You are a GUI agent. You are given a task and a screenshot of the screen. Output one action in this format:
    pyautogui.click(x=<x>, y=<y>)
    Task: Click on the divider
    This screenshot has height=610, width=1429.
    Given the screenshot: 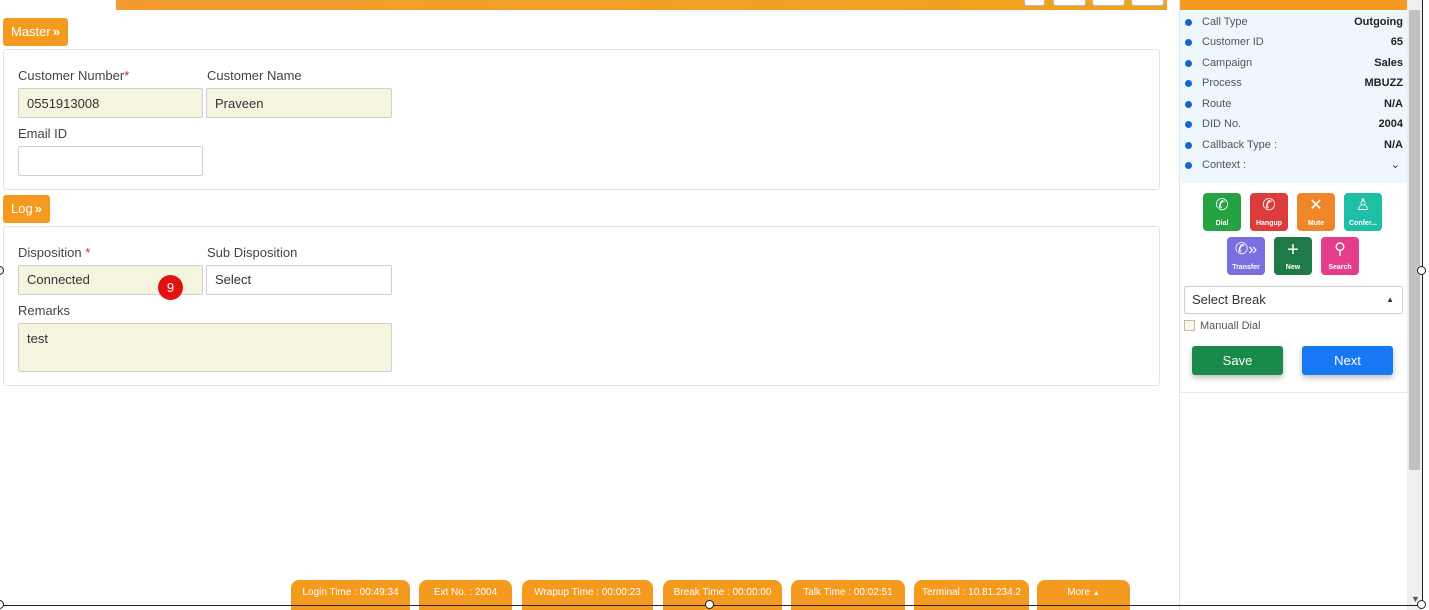 What is the action you would take?
    pyautogui.click(x=1294, y=392)
    